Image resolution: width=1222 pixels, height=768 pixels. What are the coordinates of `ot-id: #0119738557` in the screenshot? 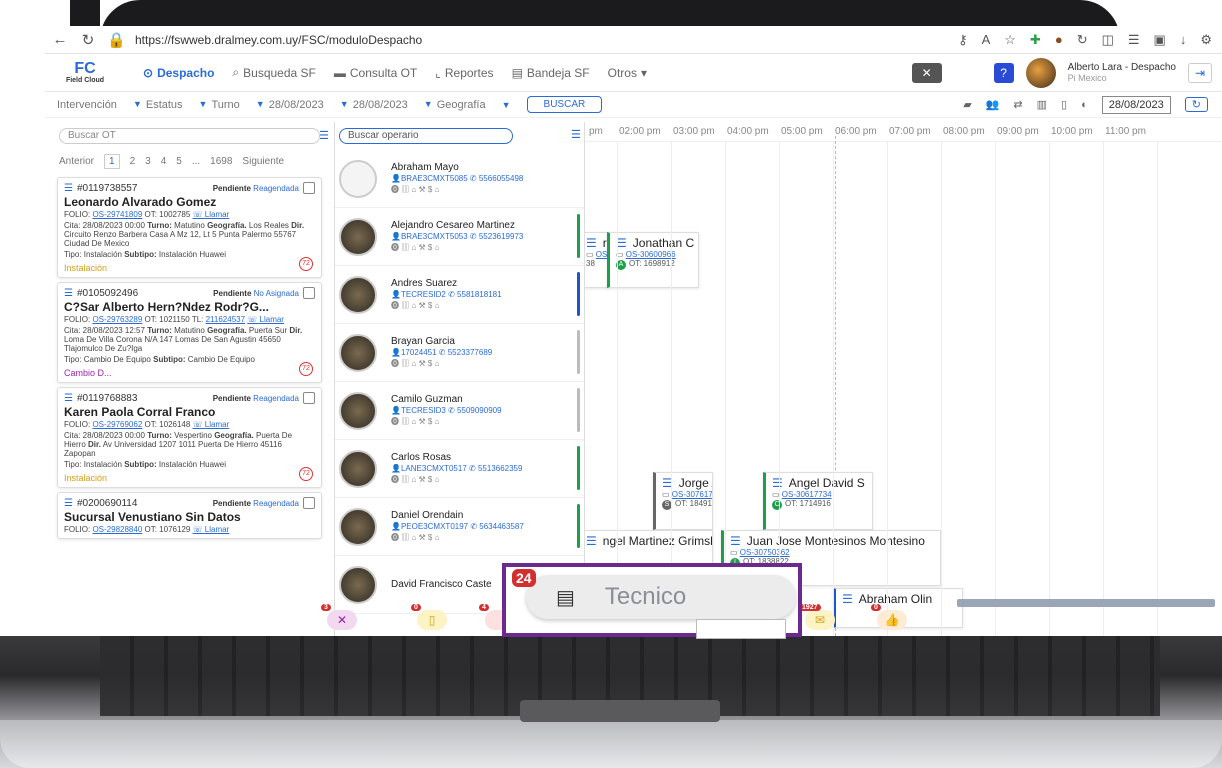 It's located at (107, 188).